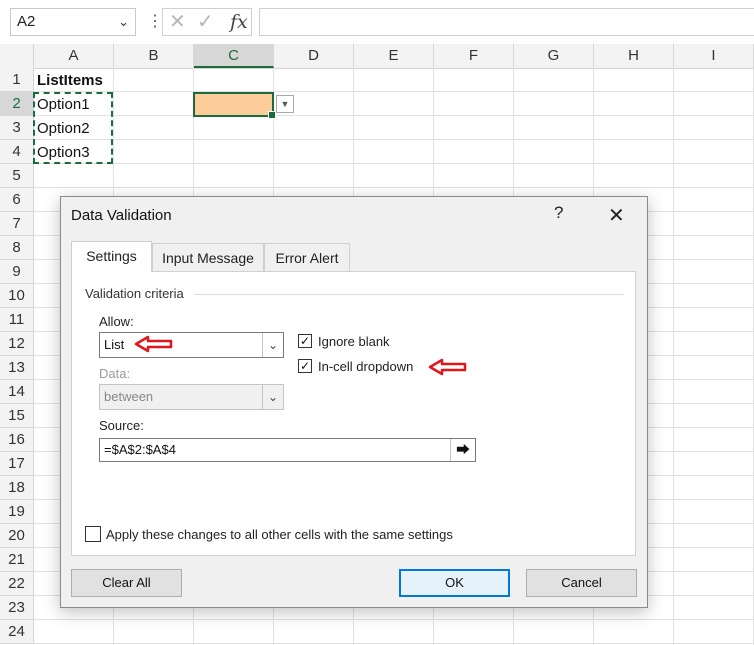 The width and height of the screenshot is (754, 645). Describe the element at coordinates (409, 294) in the screenshot. I see `group-divider` at that location.